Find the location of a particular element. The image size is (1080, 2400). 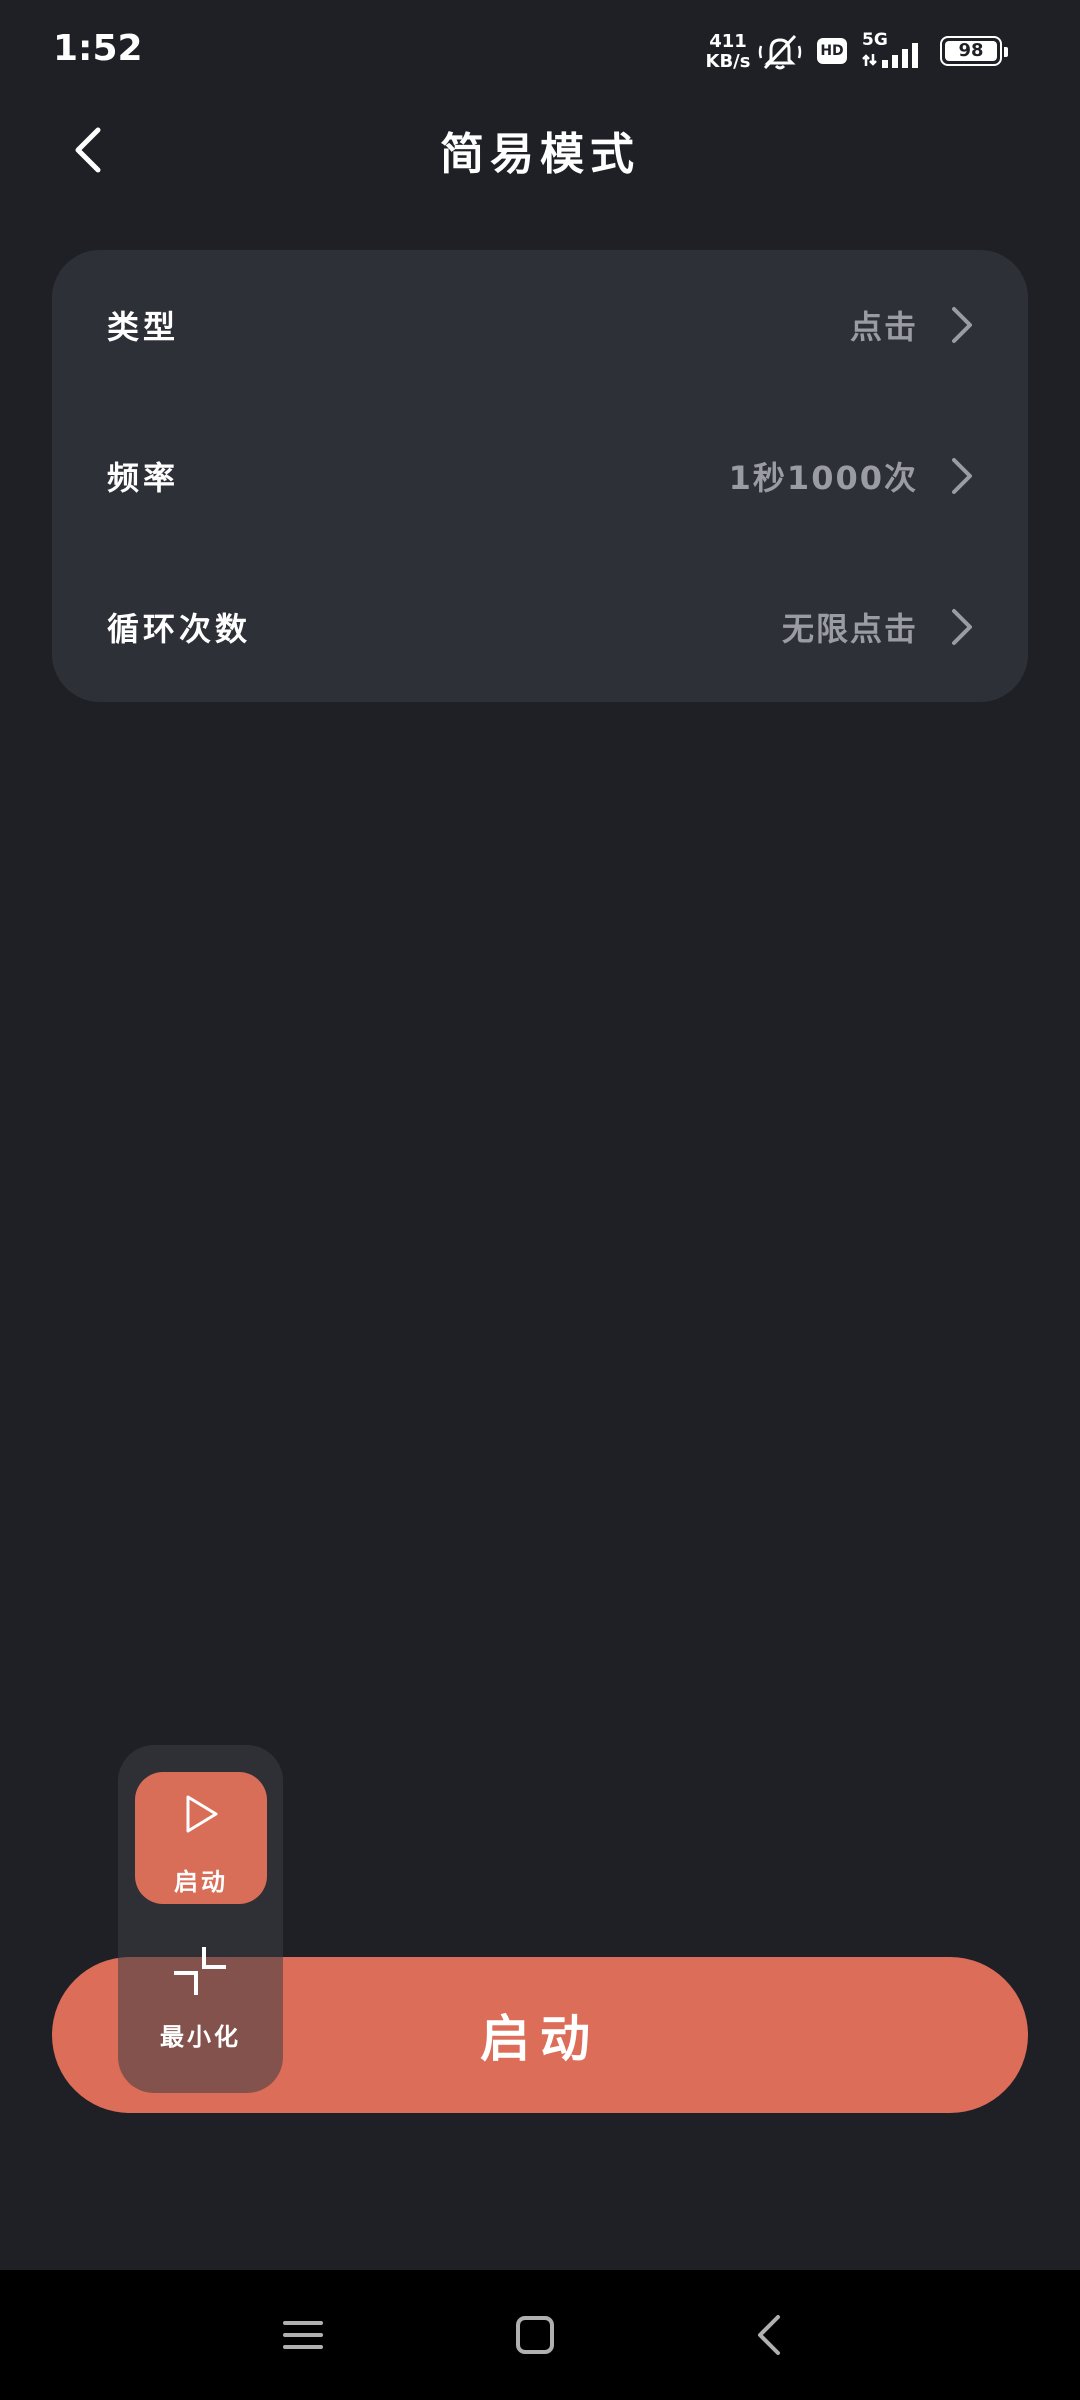

setting-row-type: 类型 点击 is located at coordinates (540, 325).